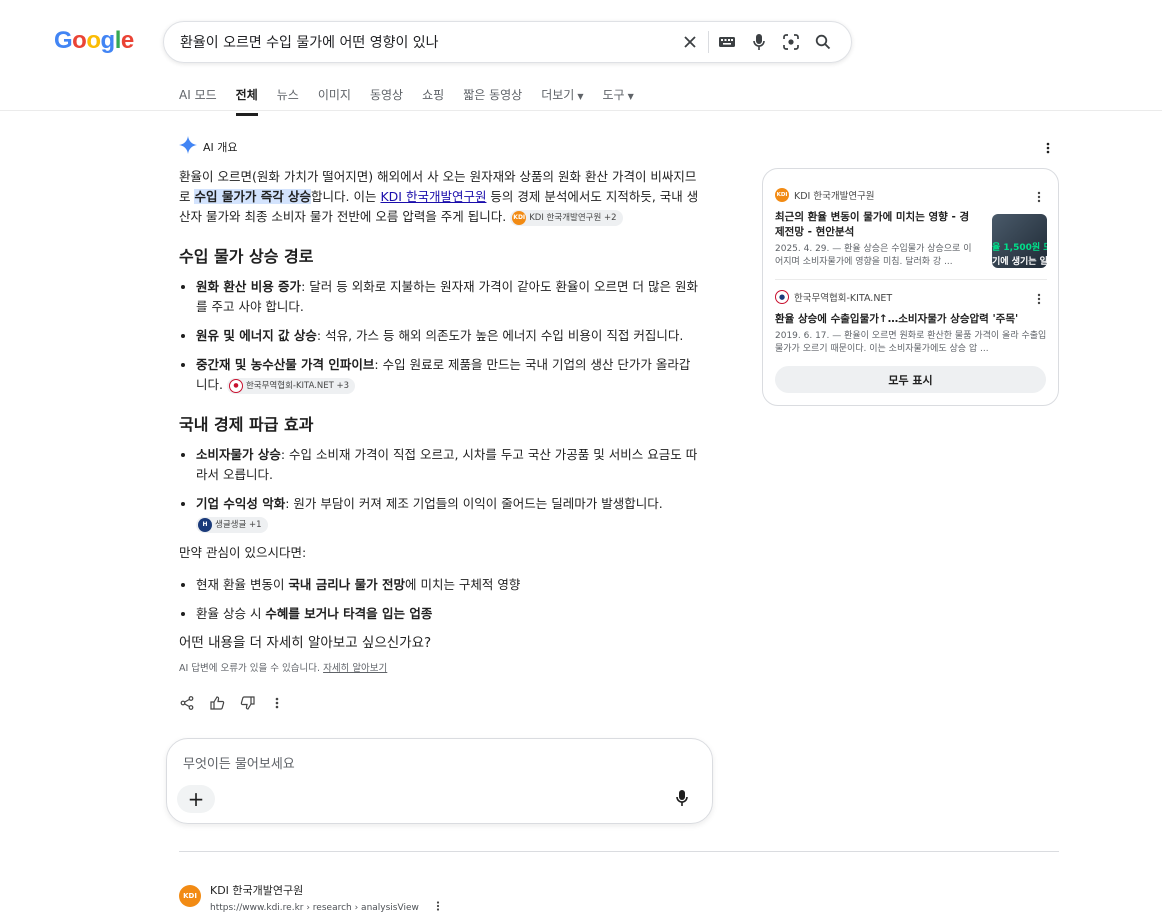 The image size is (1162, 912). What do you see at coordinates (94, 41) in the screenshot?
I see `google-logo: Google` at bounding box center [94, 41].